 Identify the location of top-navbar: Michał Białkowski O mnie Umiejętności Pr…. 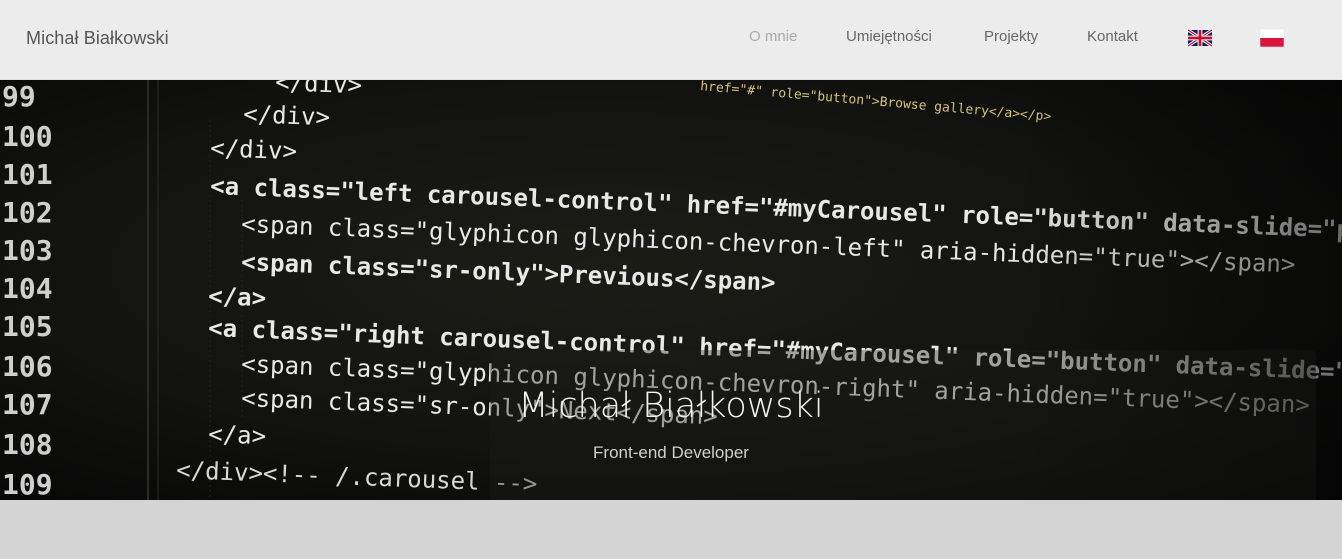
(671, 40).